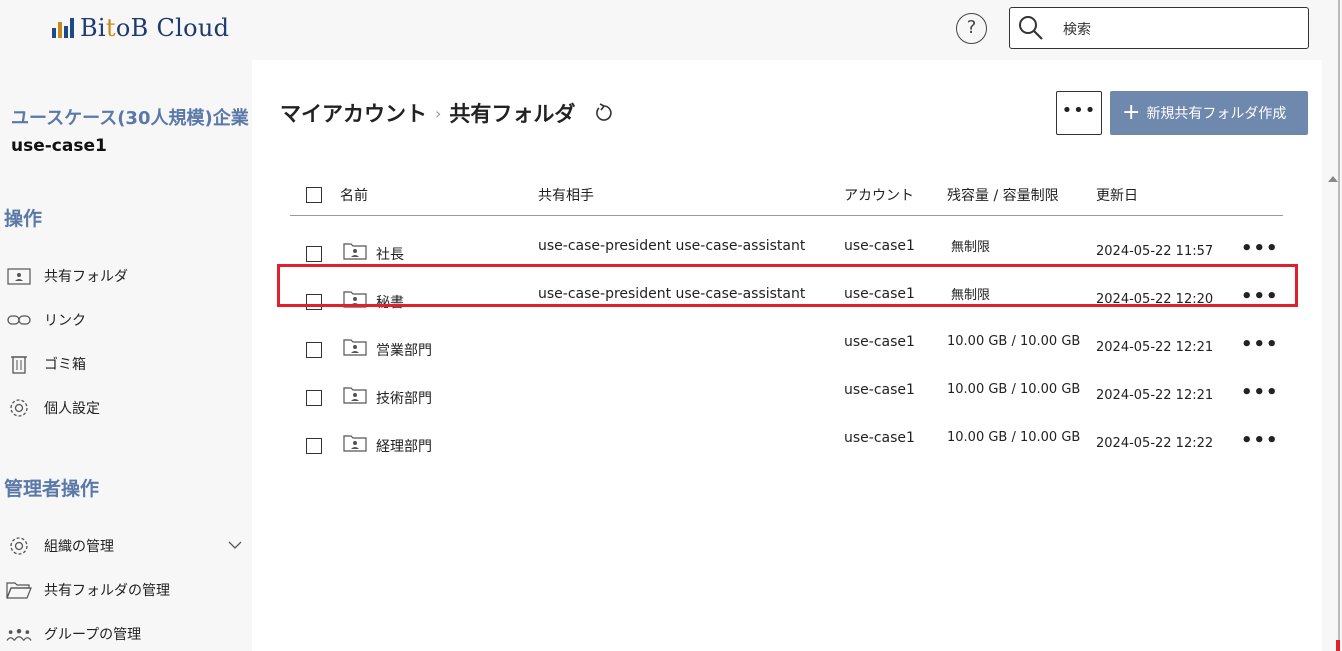 The width and height of the screenshot is (1342, 651). What do you see at coordinates (354, 195) in the screenshot?
I see `column-header-name: 名前` at bounding box center [354, 195].